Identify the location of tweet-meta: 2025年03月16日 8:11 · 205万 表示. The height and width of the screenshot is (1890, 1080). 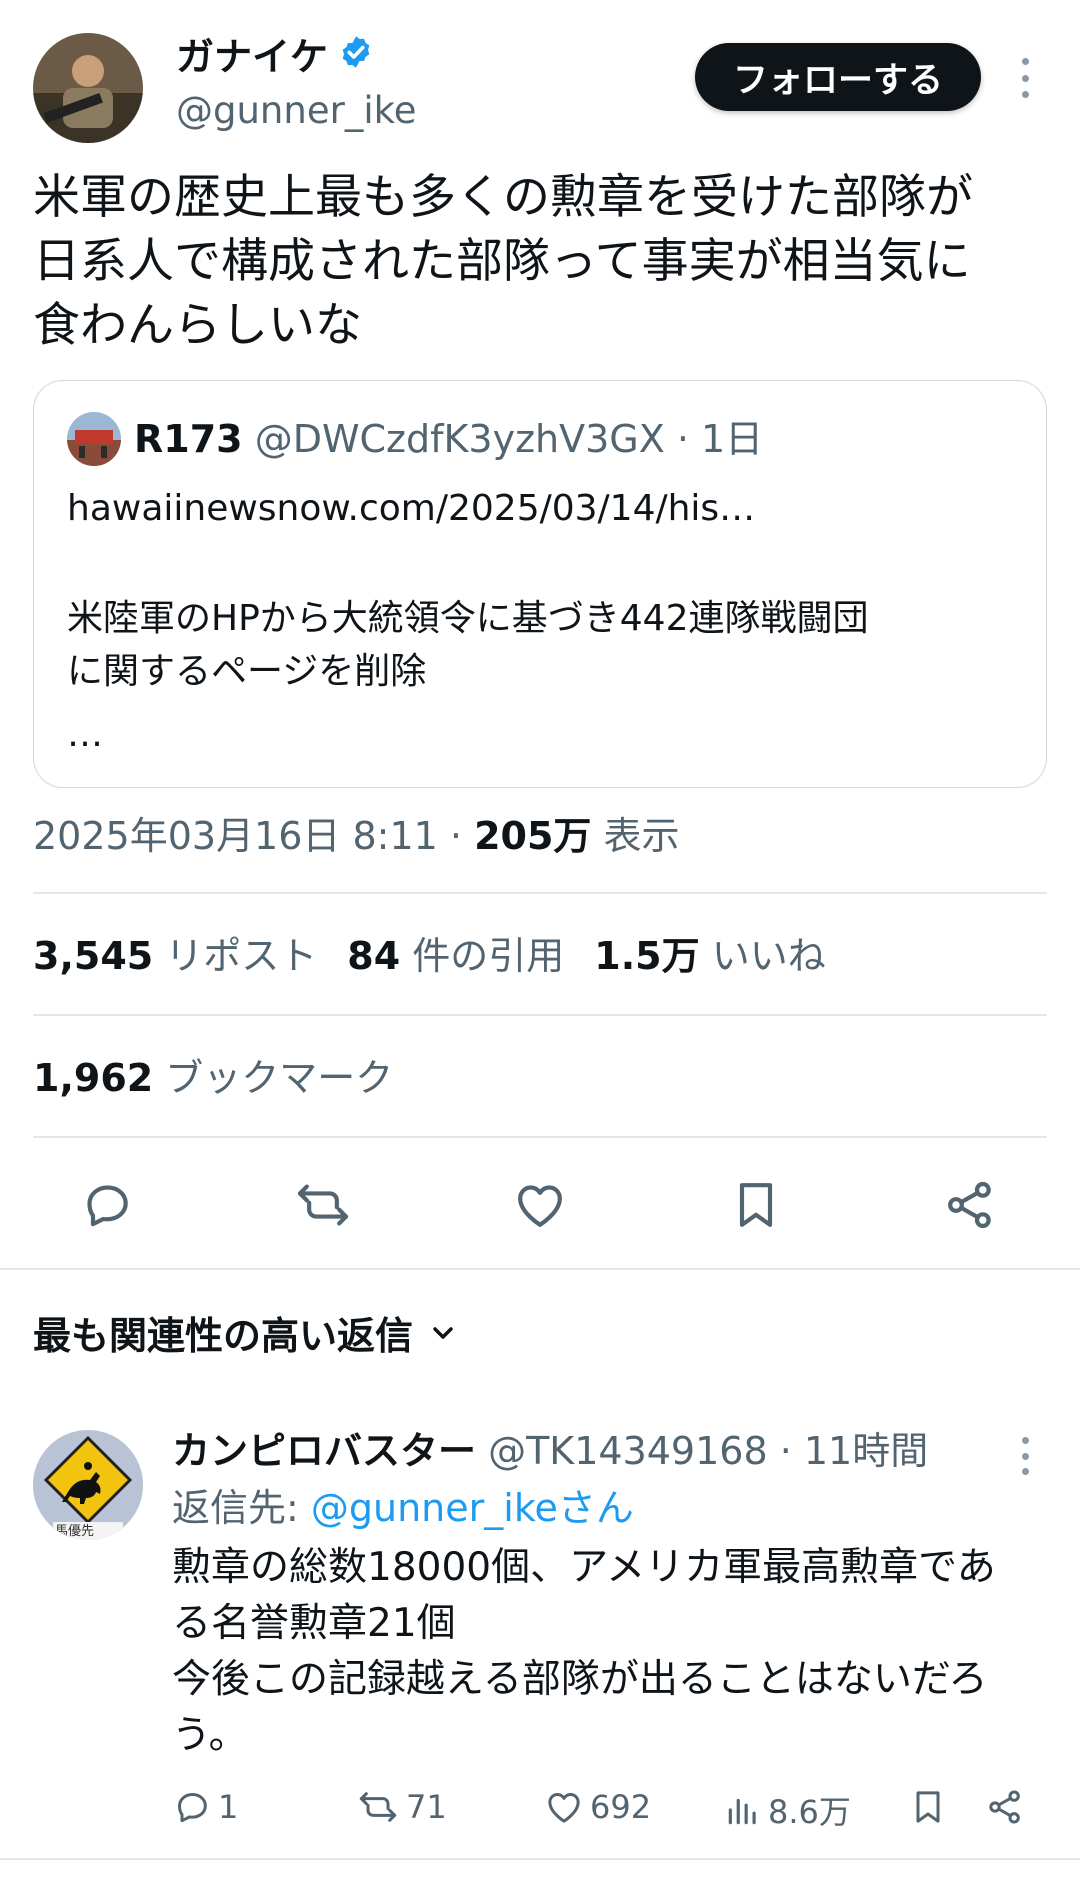
(356, 836).